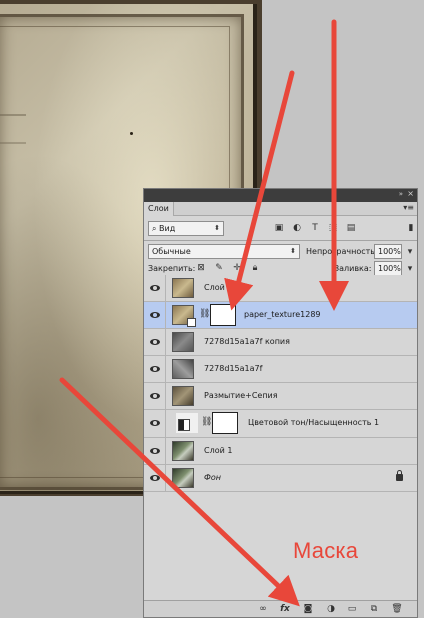  Describe the element at coordinates (411, 228) in the screenshot. I see `filter-toggle-icon: ▮` at that location.